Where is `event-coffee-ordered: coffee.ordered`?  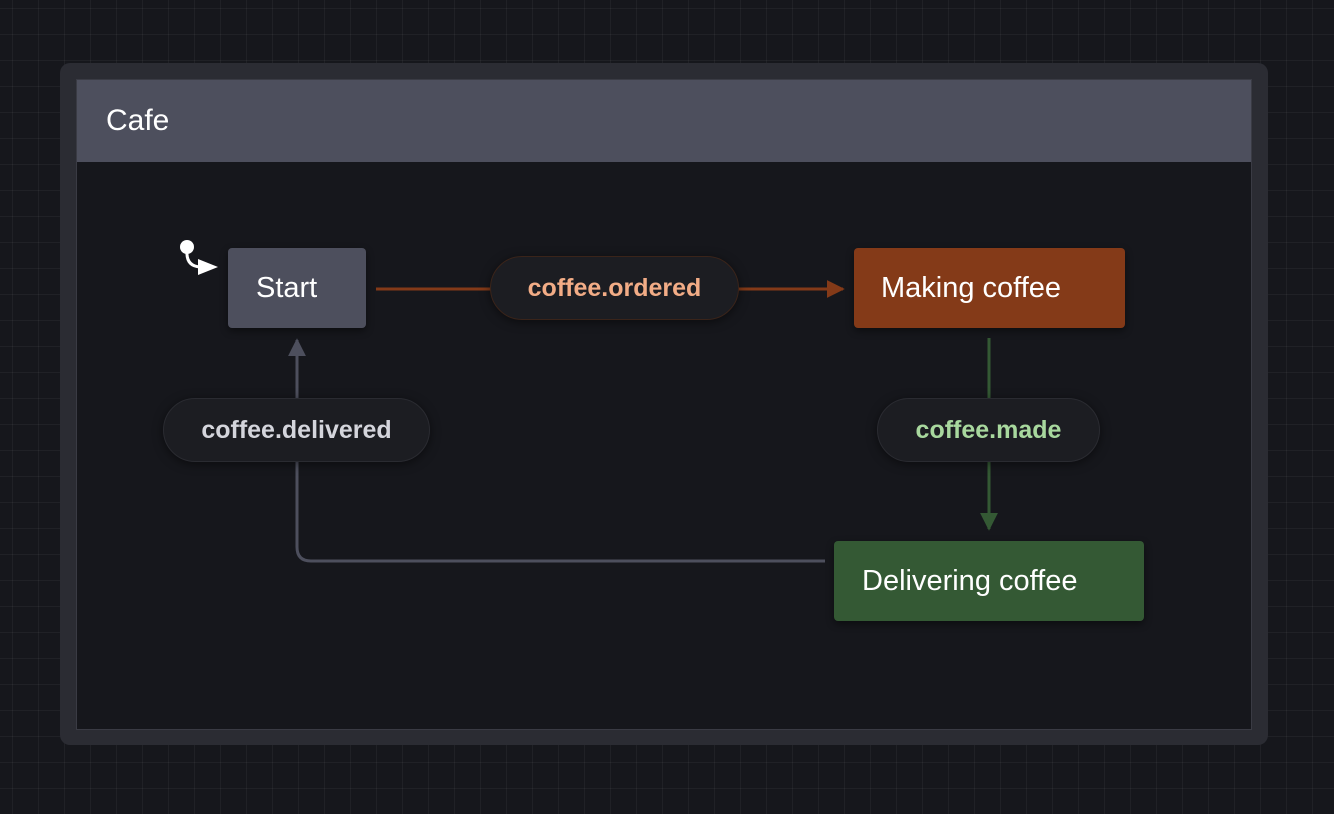
event-coffee-ordered: coffee.ordered is located at coordinates (614, 288).